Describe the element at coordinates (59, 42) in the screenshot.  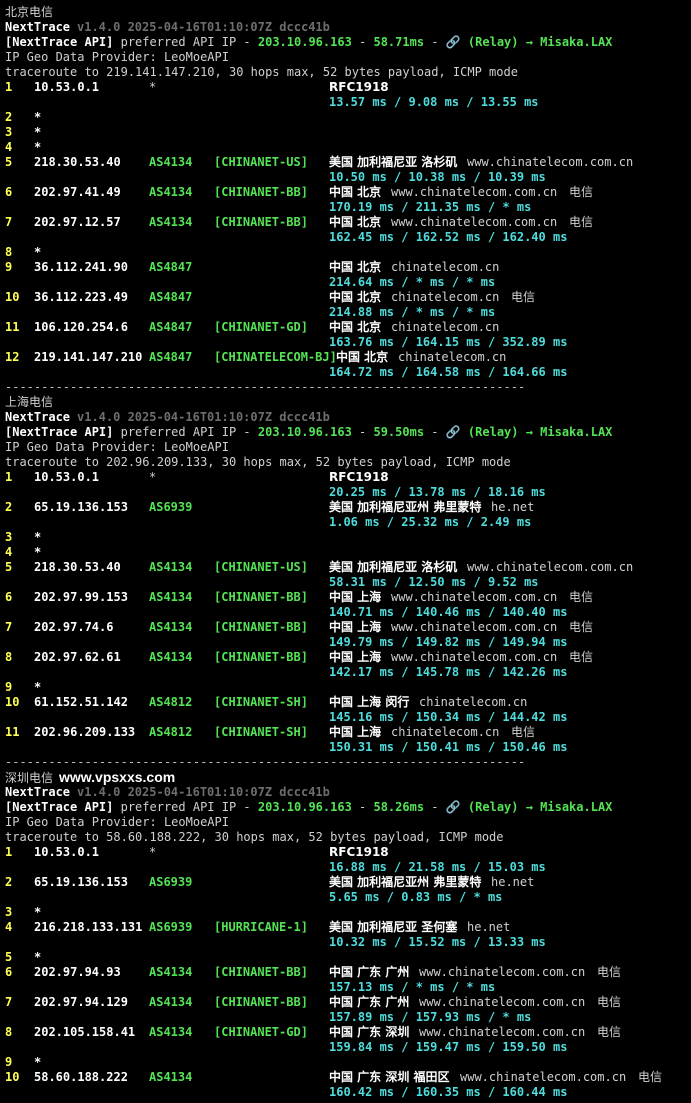
I see `api-prefix: [NextTrace API]` at that location.